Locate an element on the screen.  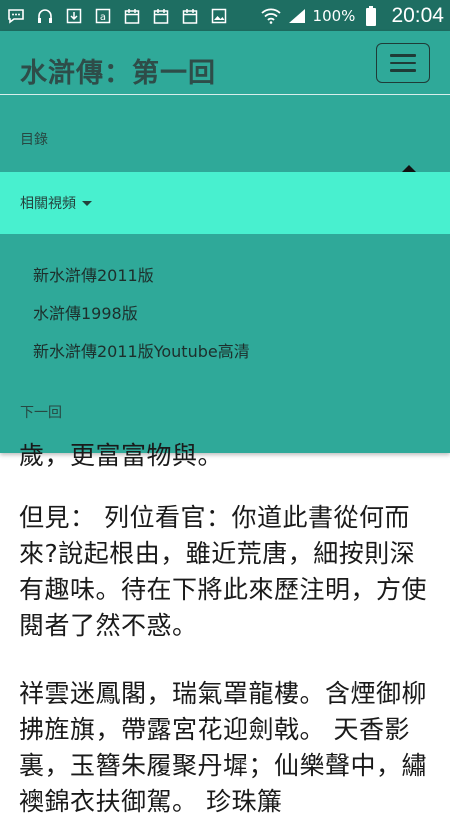
headset-icon is located at coordinates (45, 16).